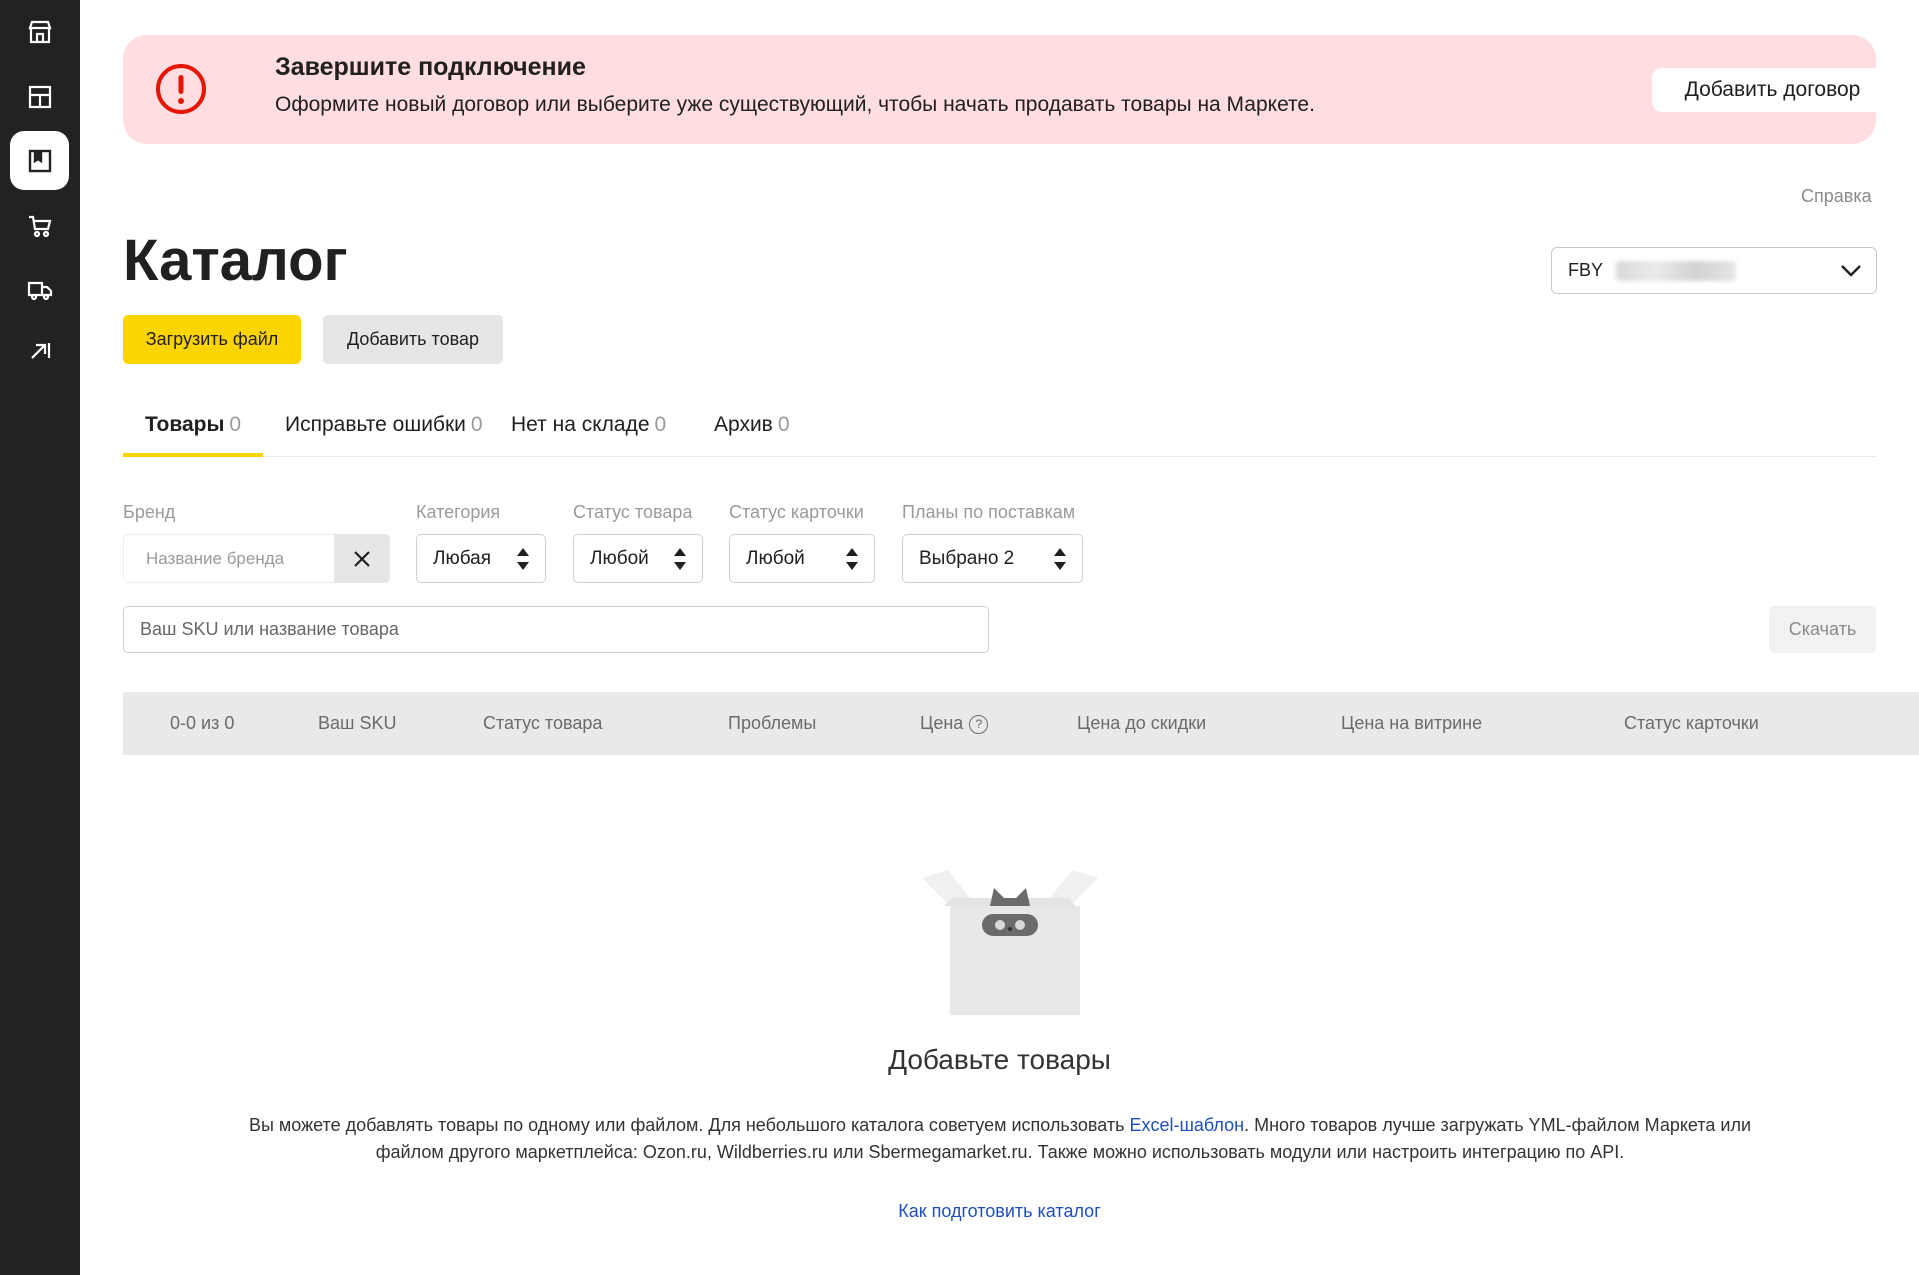 The width and height of the screenshot is (1919, 1275). I want to click on product-status-select: Любой, so click(638, 558).